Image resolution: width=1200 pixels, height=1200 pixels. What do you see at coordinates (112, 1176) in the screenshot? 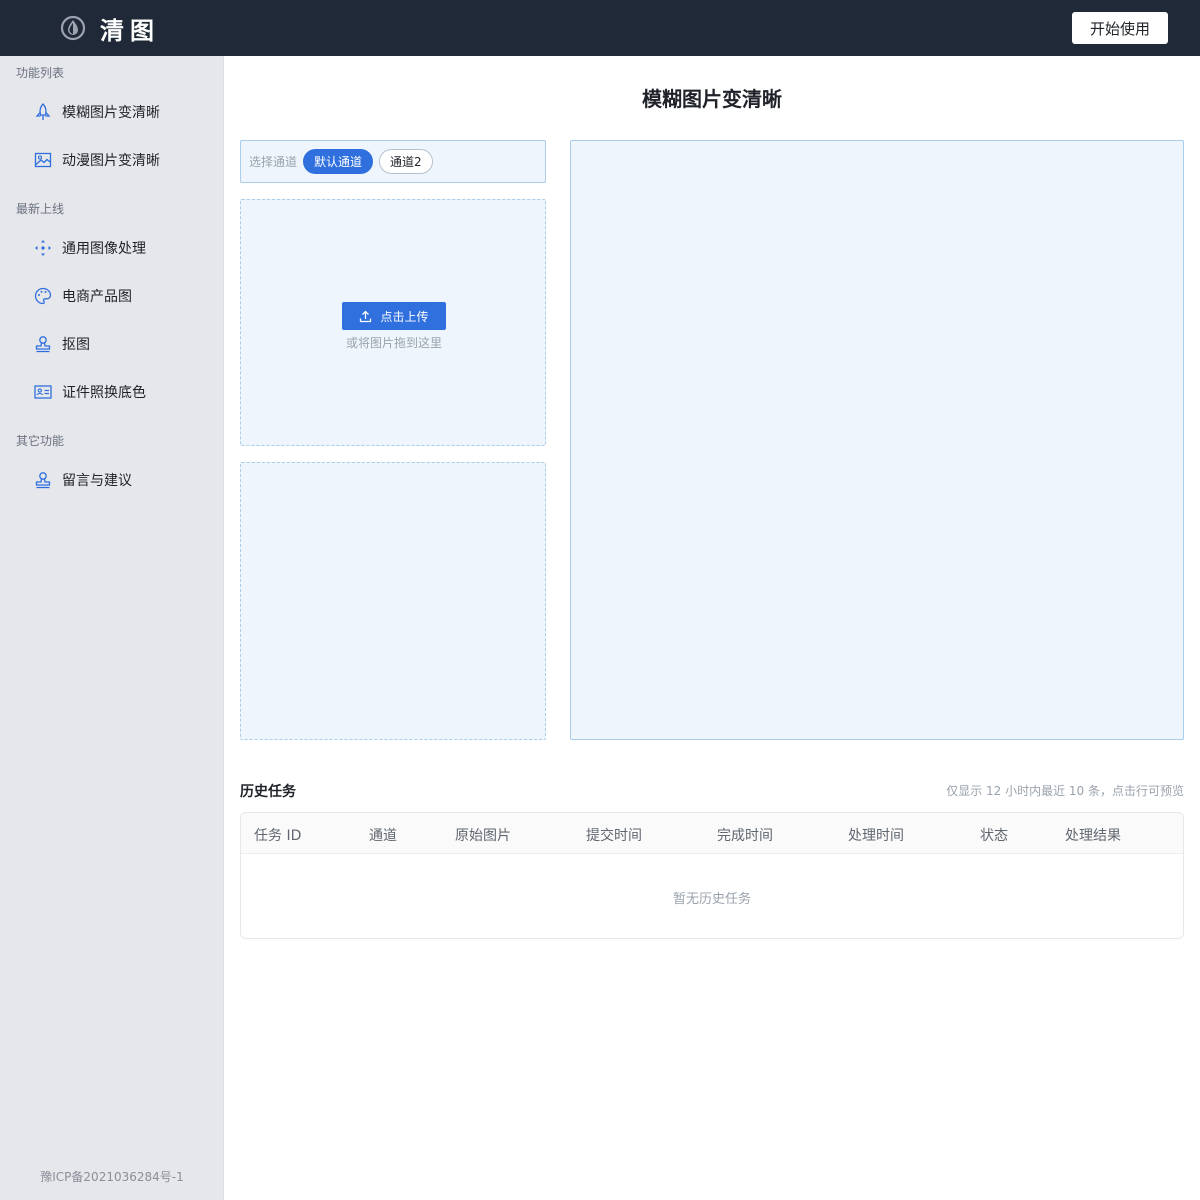
I see `icp-link: 豫ICP备2021036284号-1` at bounding box center [112, 1176].